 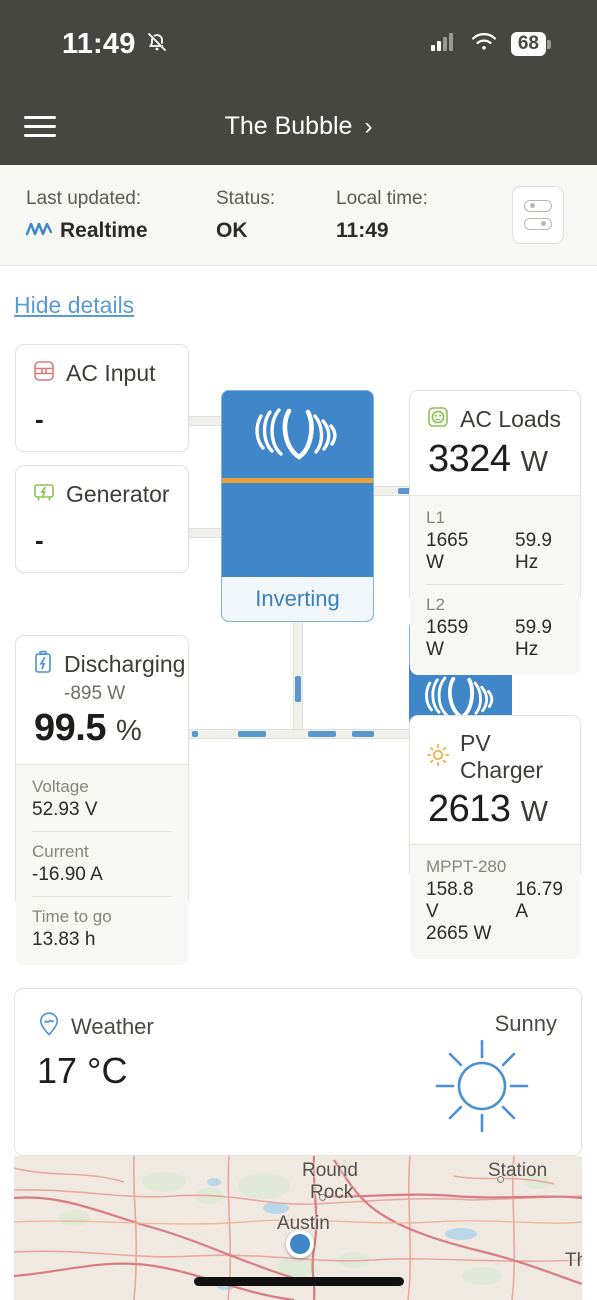 I want to click on generator-title-row: Generator, so click(x=102, y=494).